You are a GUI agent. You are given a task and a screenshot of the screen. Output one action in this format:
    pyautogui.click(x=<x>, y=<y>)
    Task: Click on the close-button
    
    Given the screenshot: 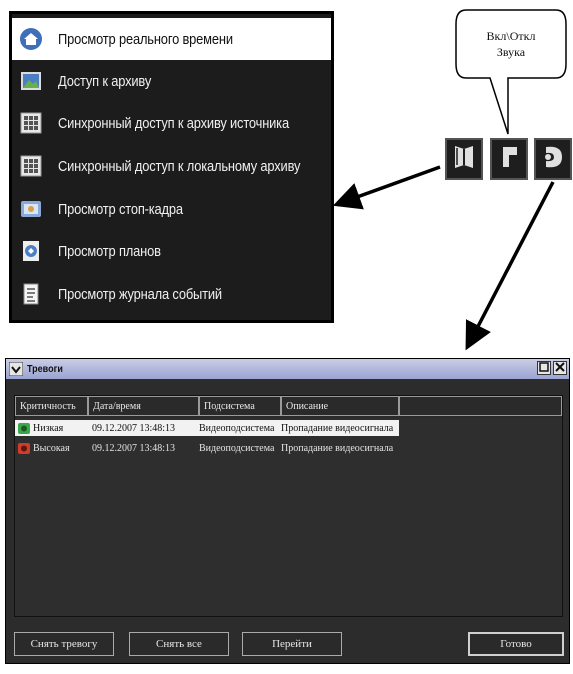 What is the action you would take?
    pyautogui.click(x=560, y=368)
    